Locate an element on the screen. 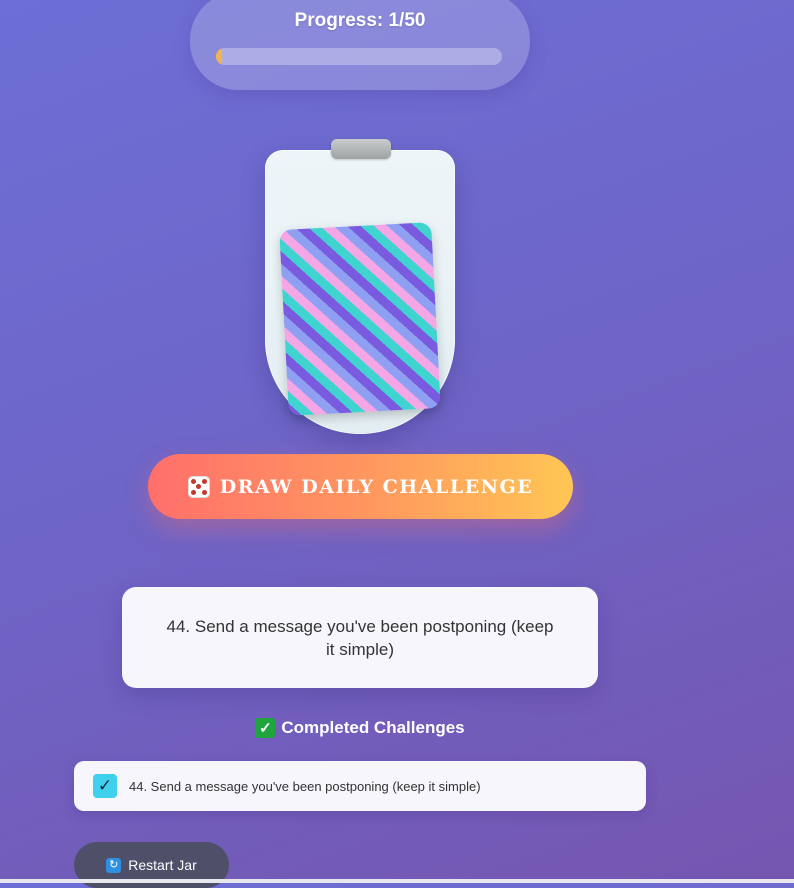 Image resolution: width=794 pixels, height=888 pixels. draw-daily-challenge-button: DRAW DAILY CHALLENGE is located at coordinates (360, 486).